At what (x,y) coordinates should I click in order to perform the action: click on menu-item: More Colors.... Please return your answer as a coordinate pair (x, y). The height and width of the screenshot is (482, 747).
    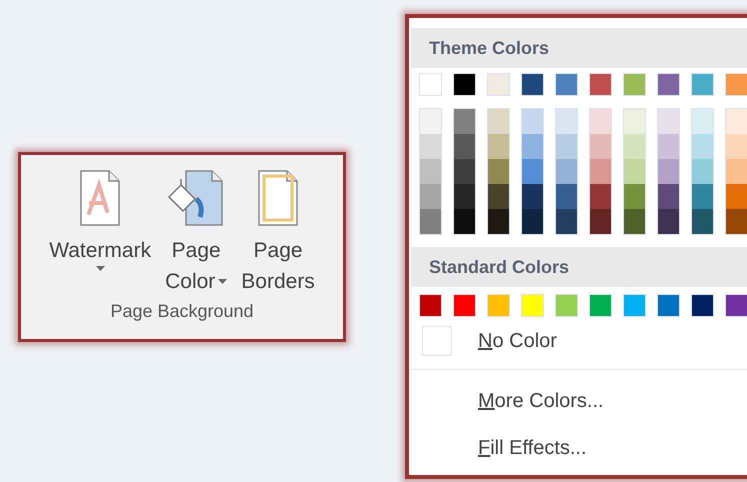
    Looking at the image, I should click on (541, 401).